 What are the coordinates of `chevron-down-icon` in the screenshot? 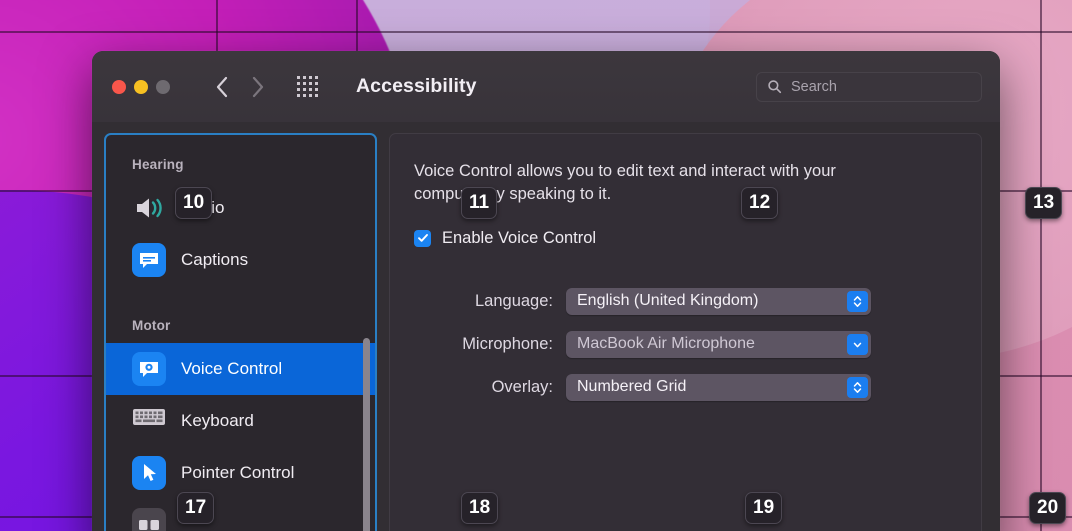 It's located at (857, 344).